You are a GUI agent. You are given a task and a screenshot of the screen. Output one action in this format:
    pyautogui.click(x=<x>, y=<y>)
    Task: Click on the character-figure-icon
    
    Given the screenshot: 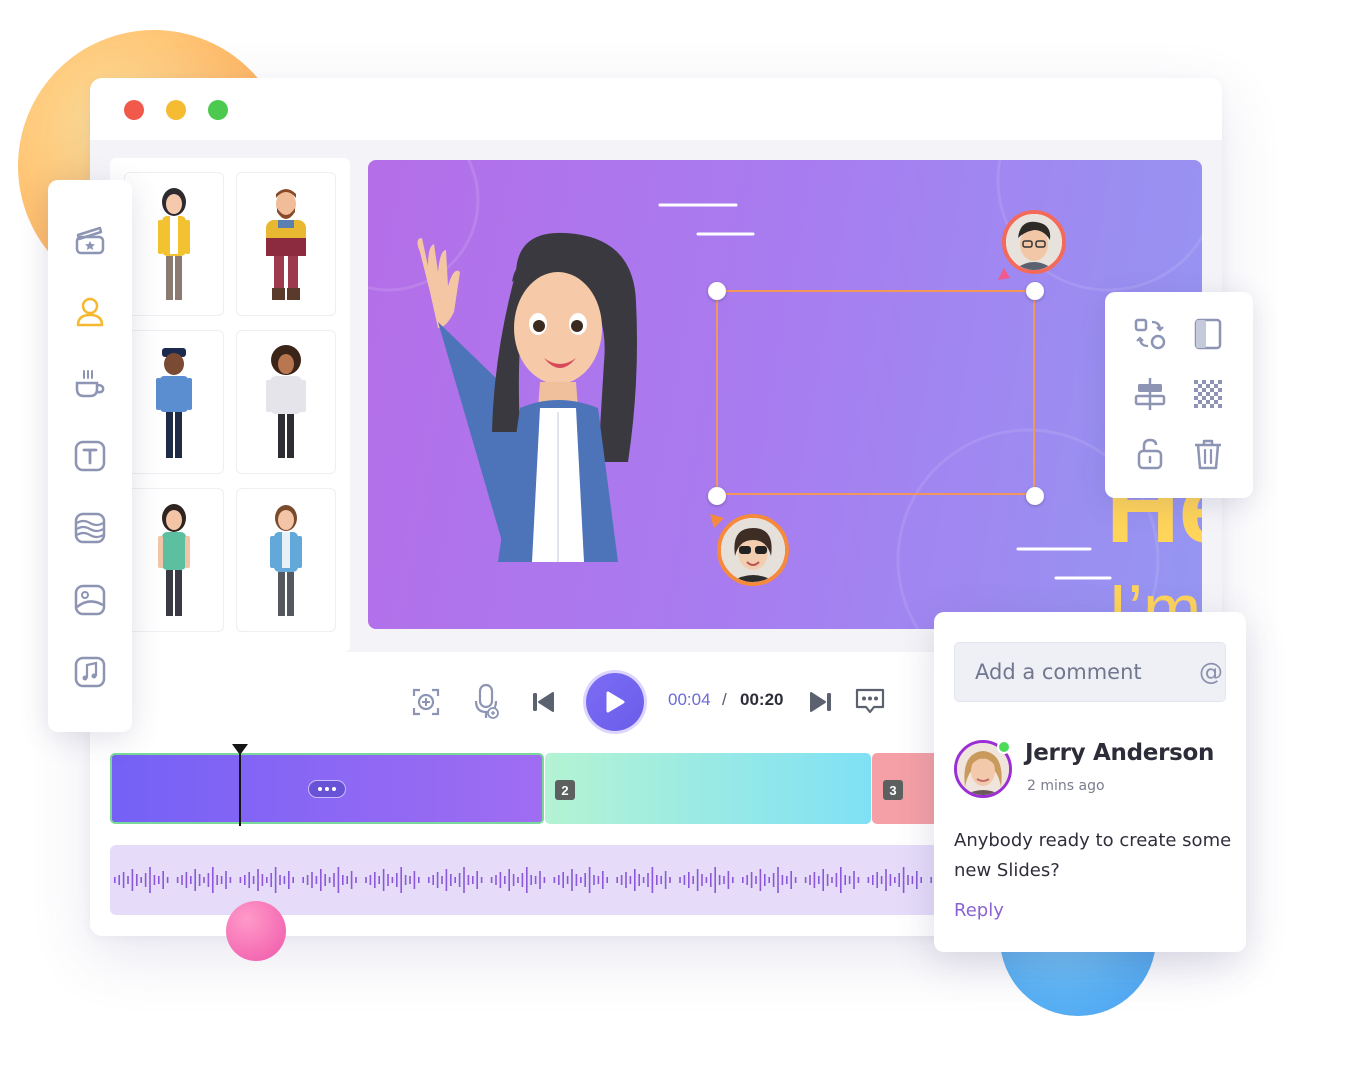 What is the action you would take?
    pyautogui.click(x=174, y=403)
    